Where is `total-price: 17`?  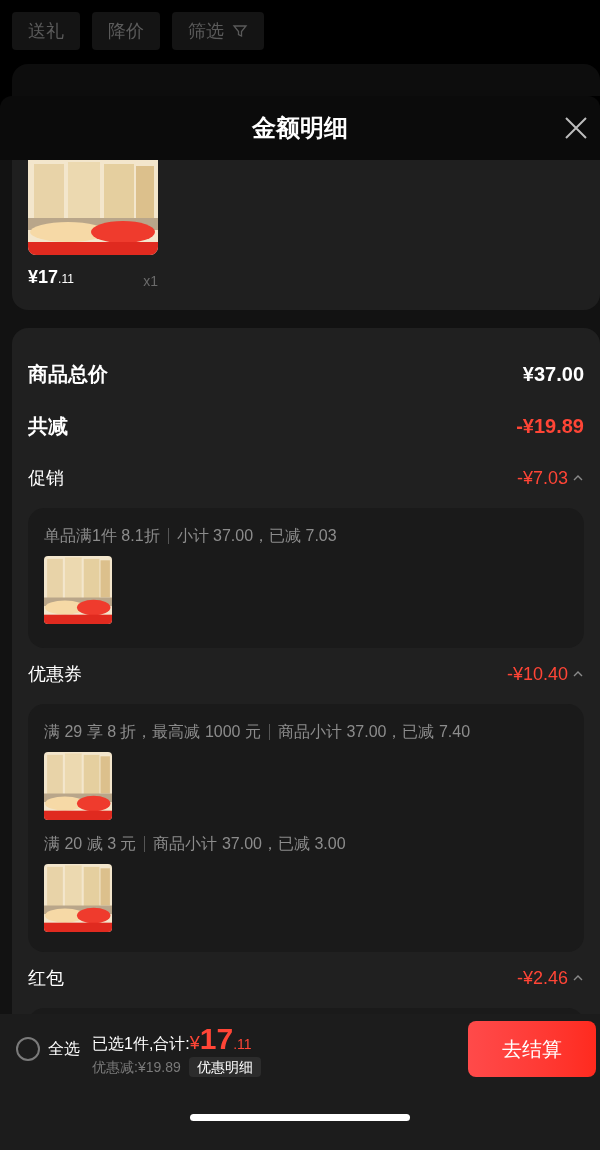 total-price: 17 is located at coordinates (216, 1039).